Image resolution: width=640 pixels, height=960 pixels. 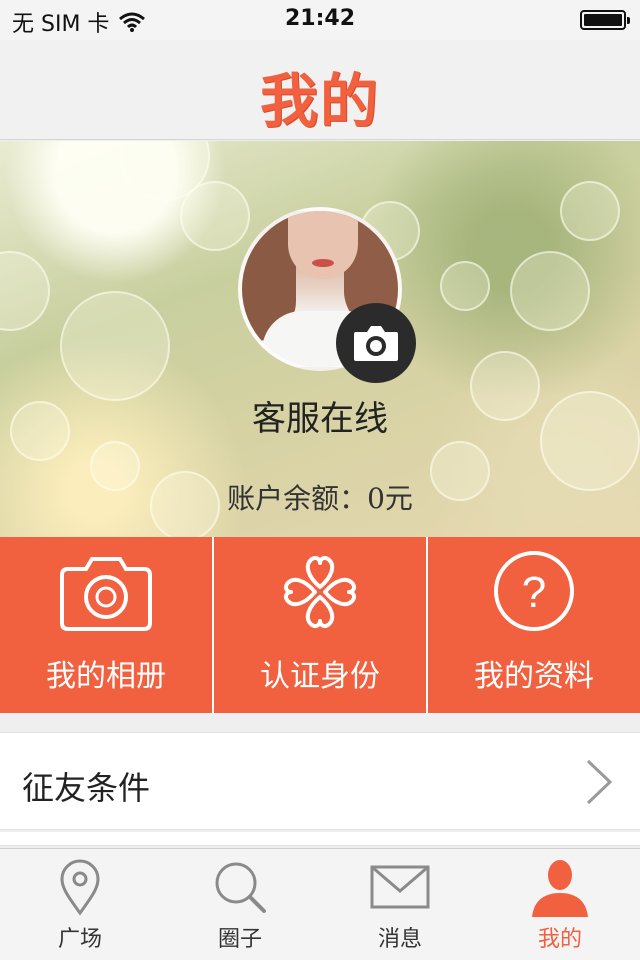 What do you see at coordinates (599, 782) in the screenshot?
I see `chevron-right-icon` at bounding box center [599, 782].